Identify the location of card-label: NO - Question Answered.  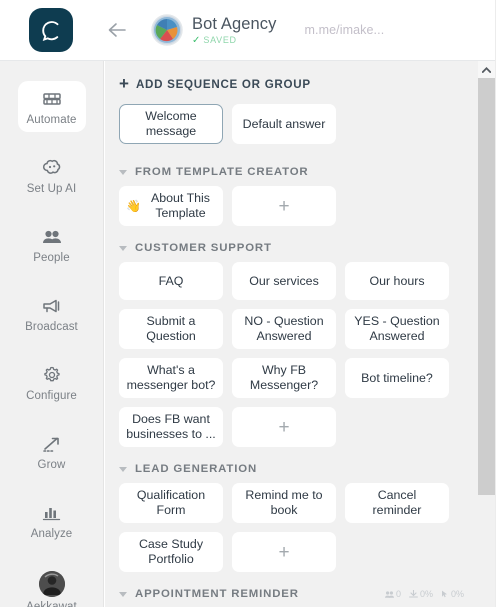
(284, 328).